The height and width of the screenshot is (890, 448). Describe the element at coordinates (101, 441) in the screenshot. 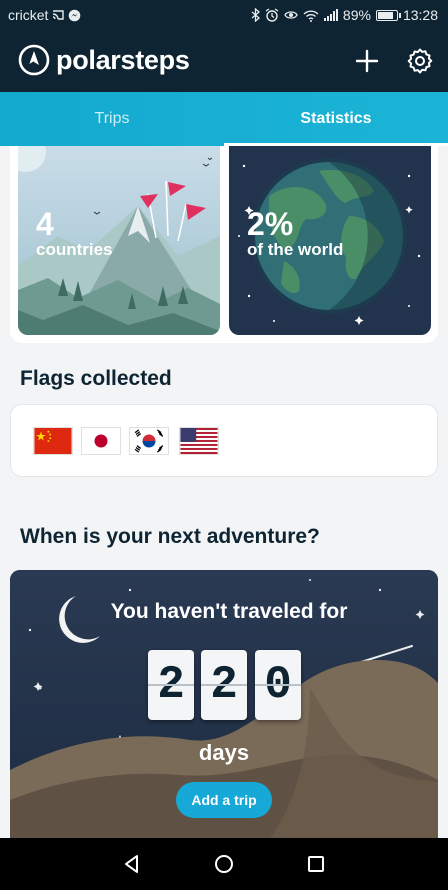

I see `flag-japan-icon` at that location.